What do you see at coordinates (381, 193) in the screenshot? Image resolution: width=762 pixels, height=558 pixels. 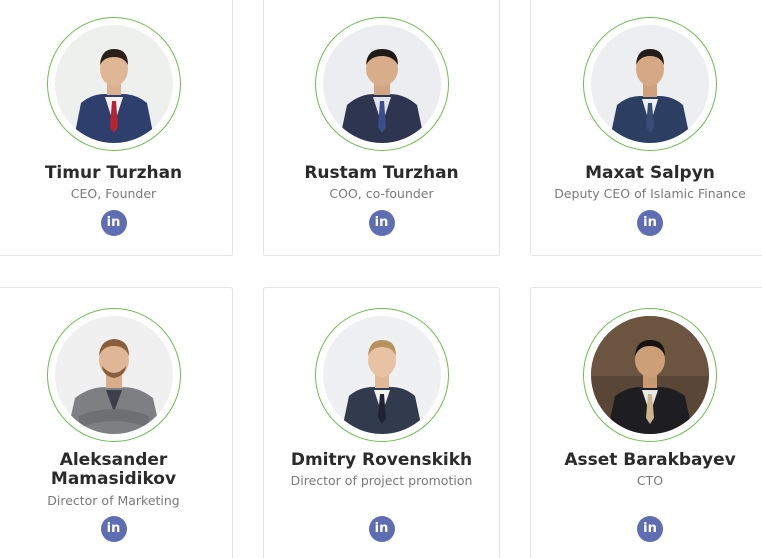 I see `member-role: COO, co-founder` at bounding box center [381, 193].